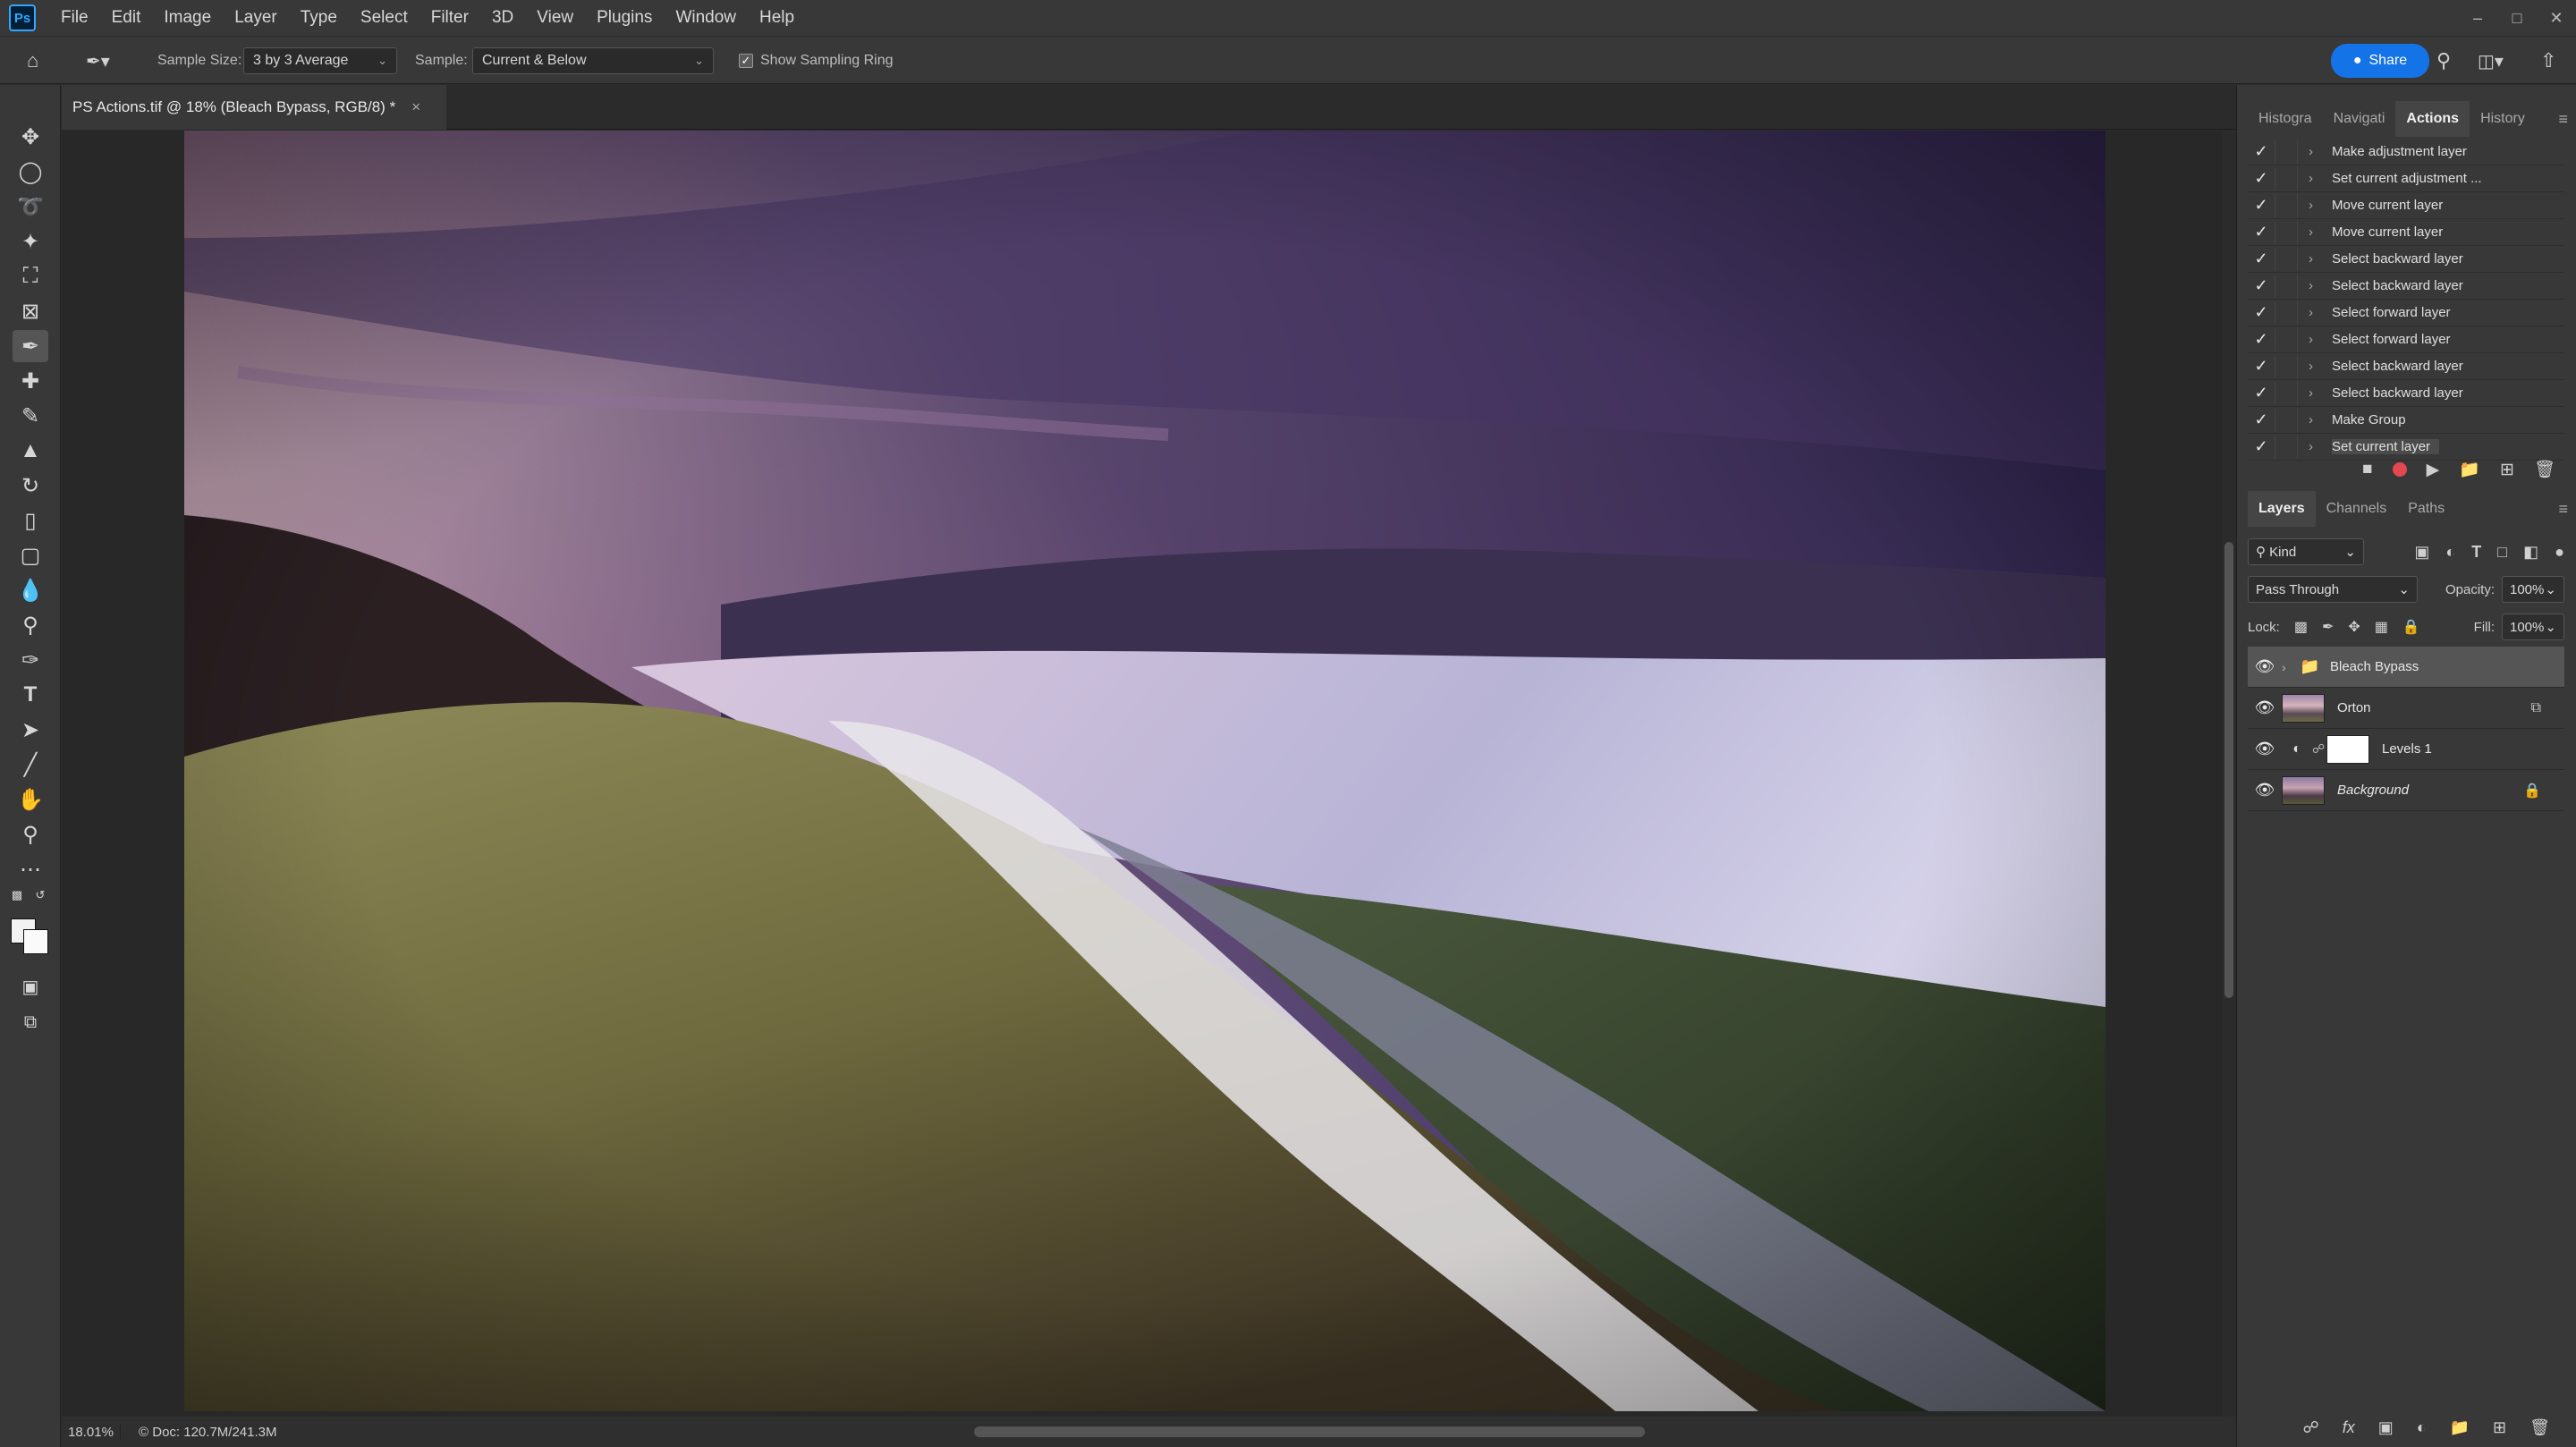 Image resolution: width=2576 pixels, height=1447 pixels. Describe the element at coordinates (187, 18) in the screenshot. I see `menu-image: Image` at that location.